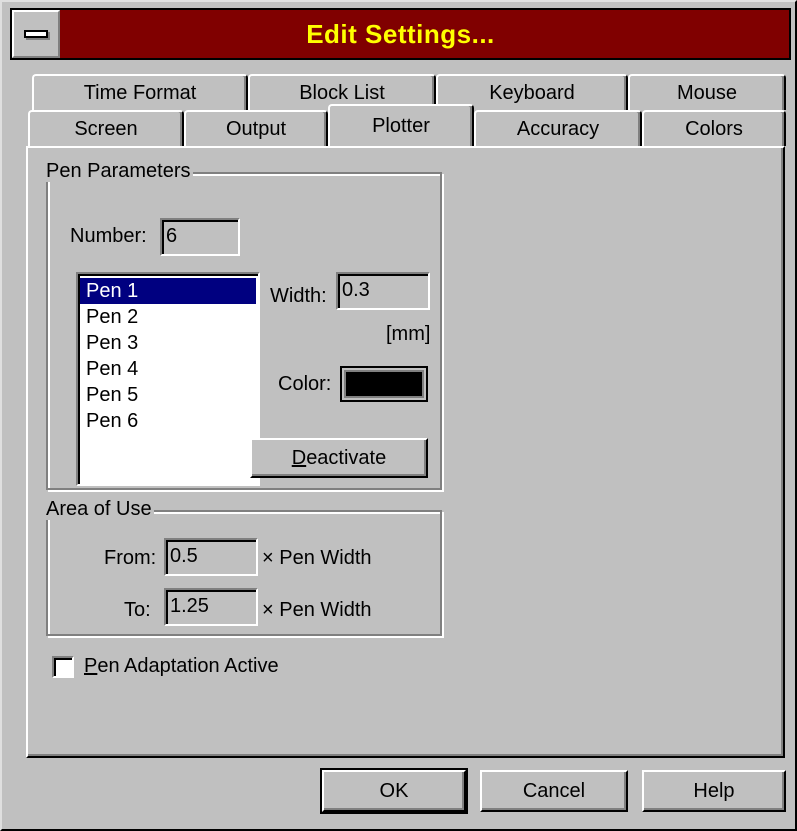  I want to click on tab-mouse: Mouse, so click(707, 92).